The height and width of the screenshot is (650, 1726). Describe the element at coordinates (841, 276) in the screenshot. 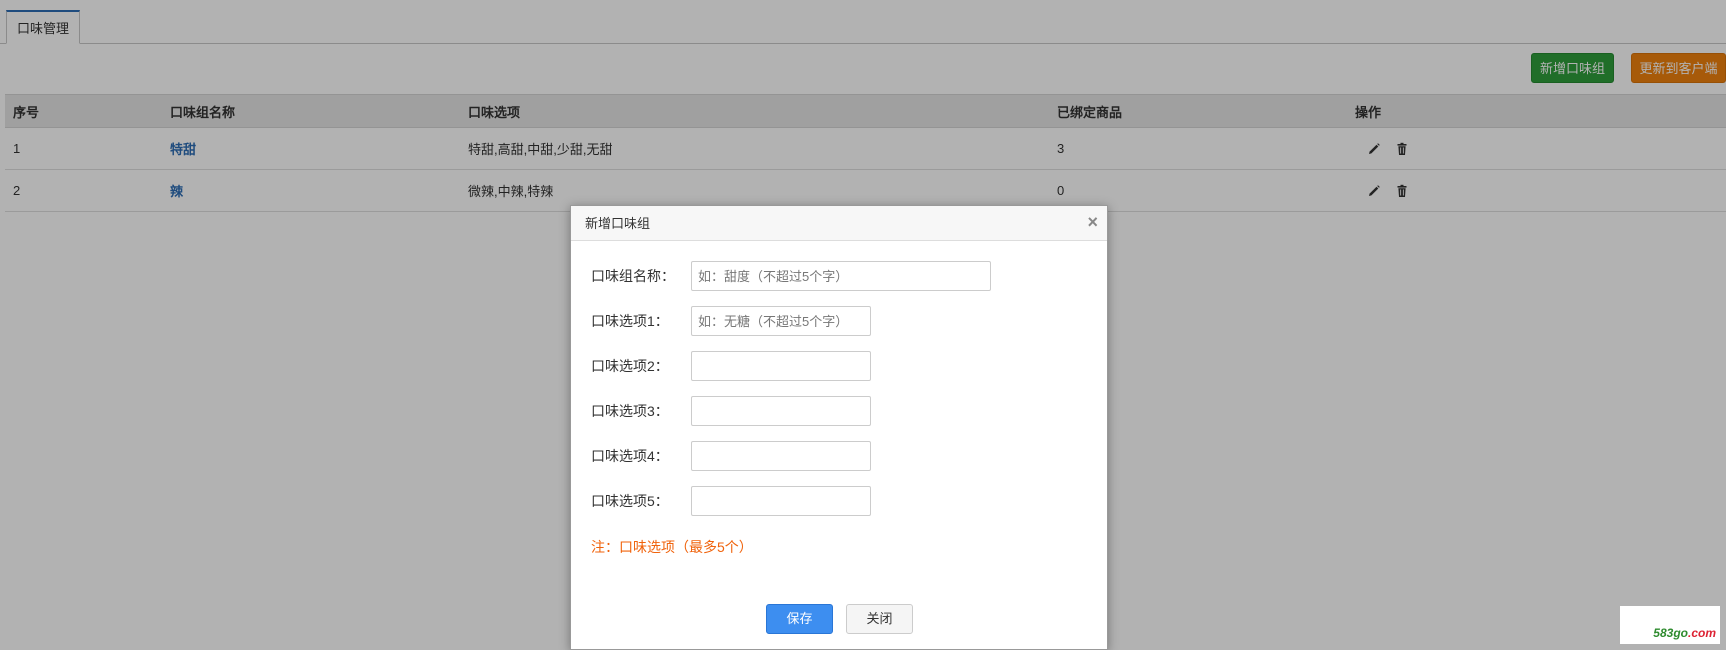

I see `group-name-input` at that location.